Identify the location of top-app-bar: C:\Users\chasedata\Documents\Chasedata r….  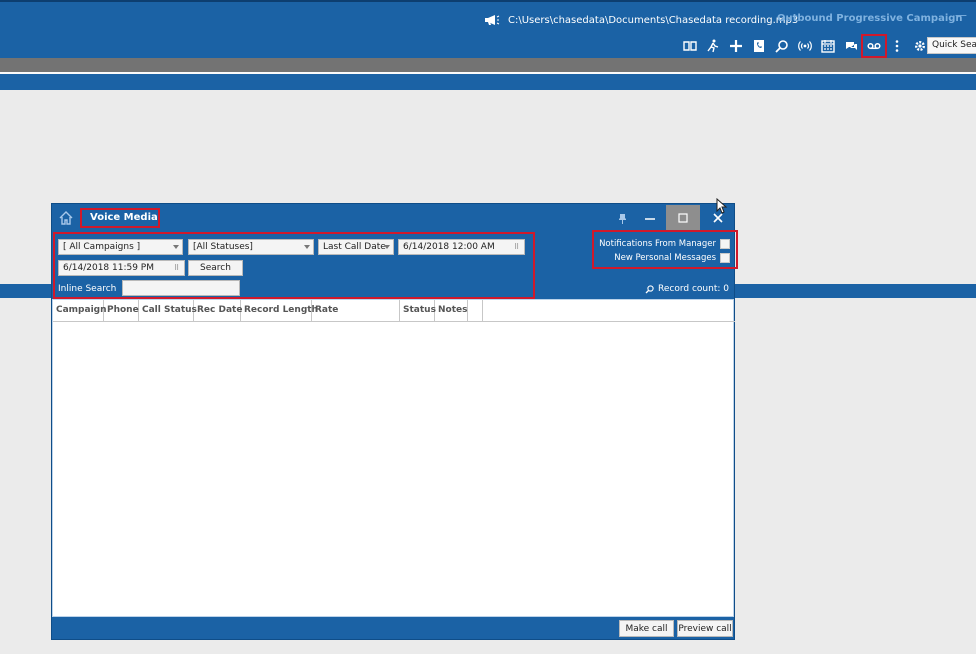
(488, 29).